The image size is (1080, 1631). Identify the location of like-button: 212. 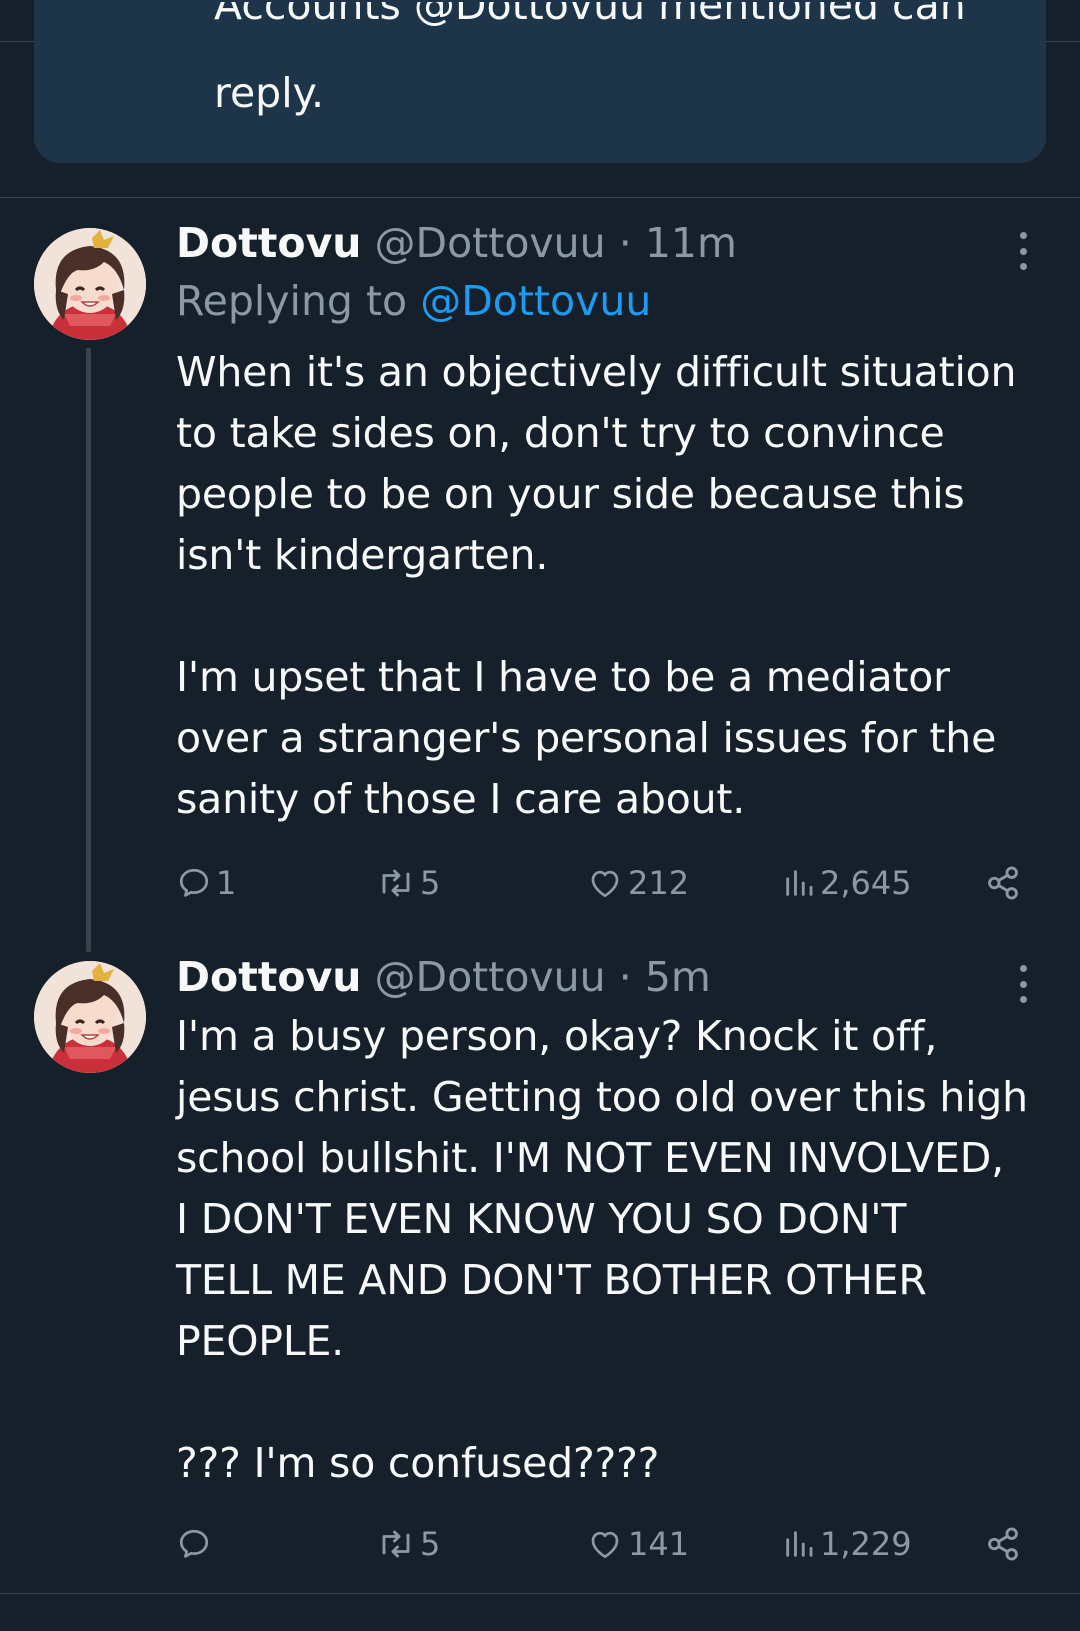
(637, 883).